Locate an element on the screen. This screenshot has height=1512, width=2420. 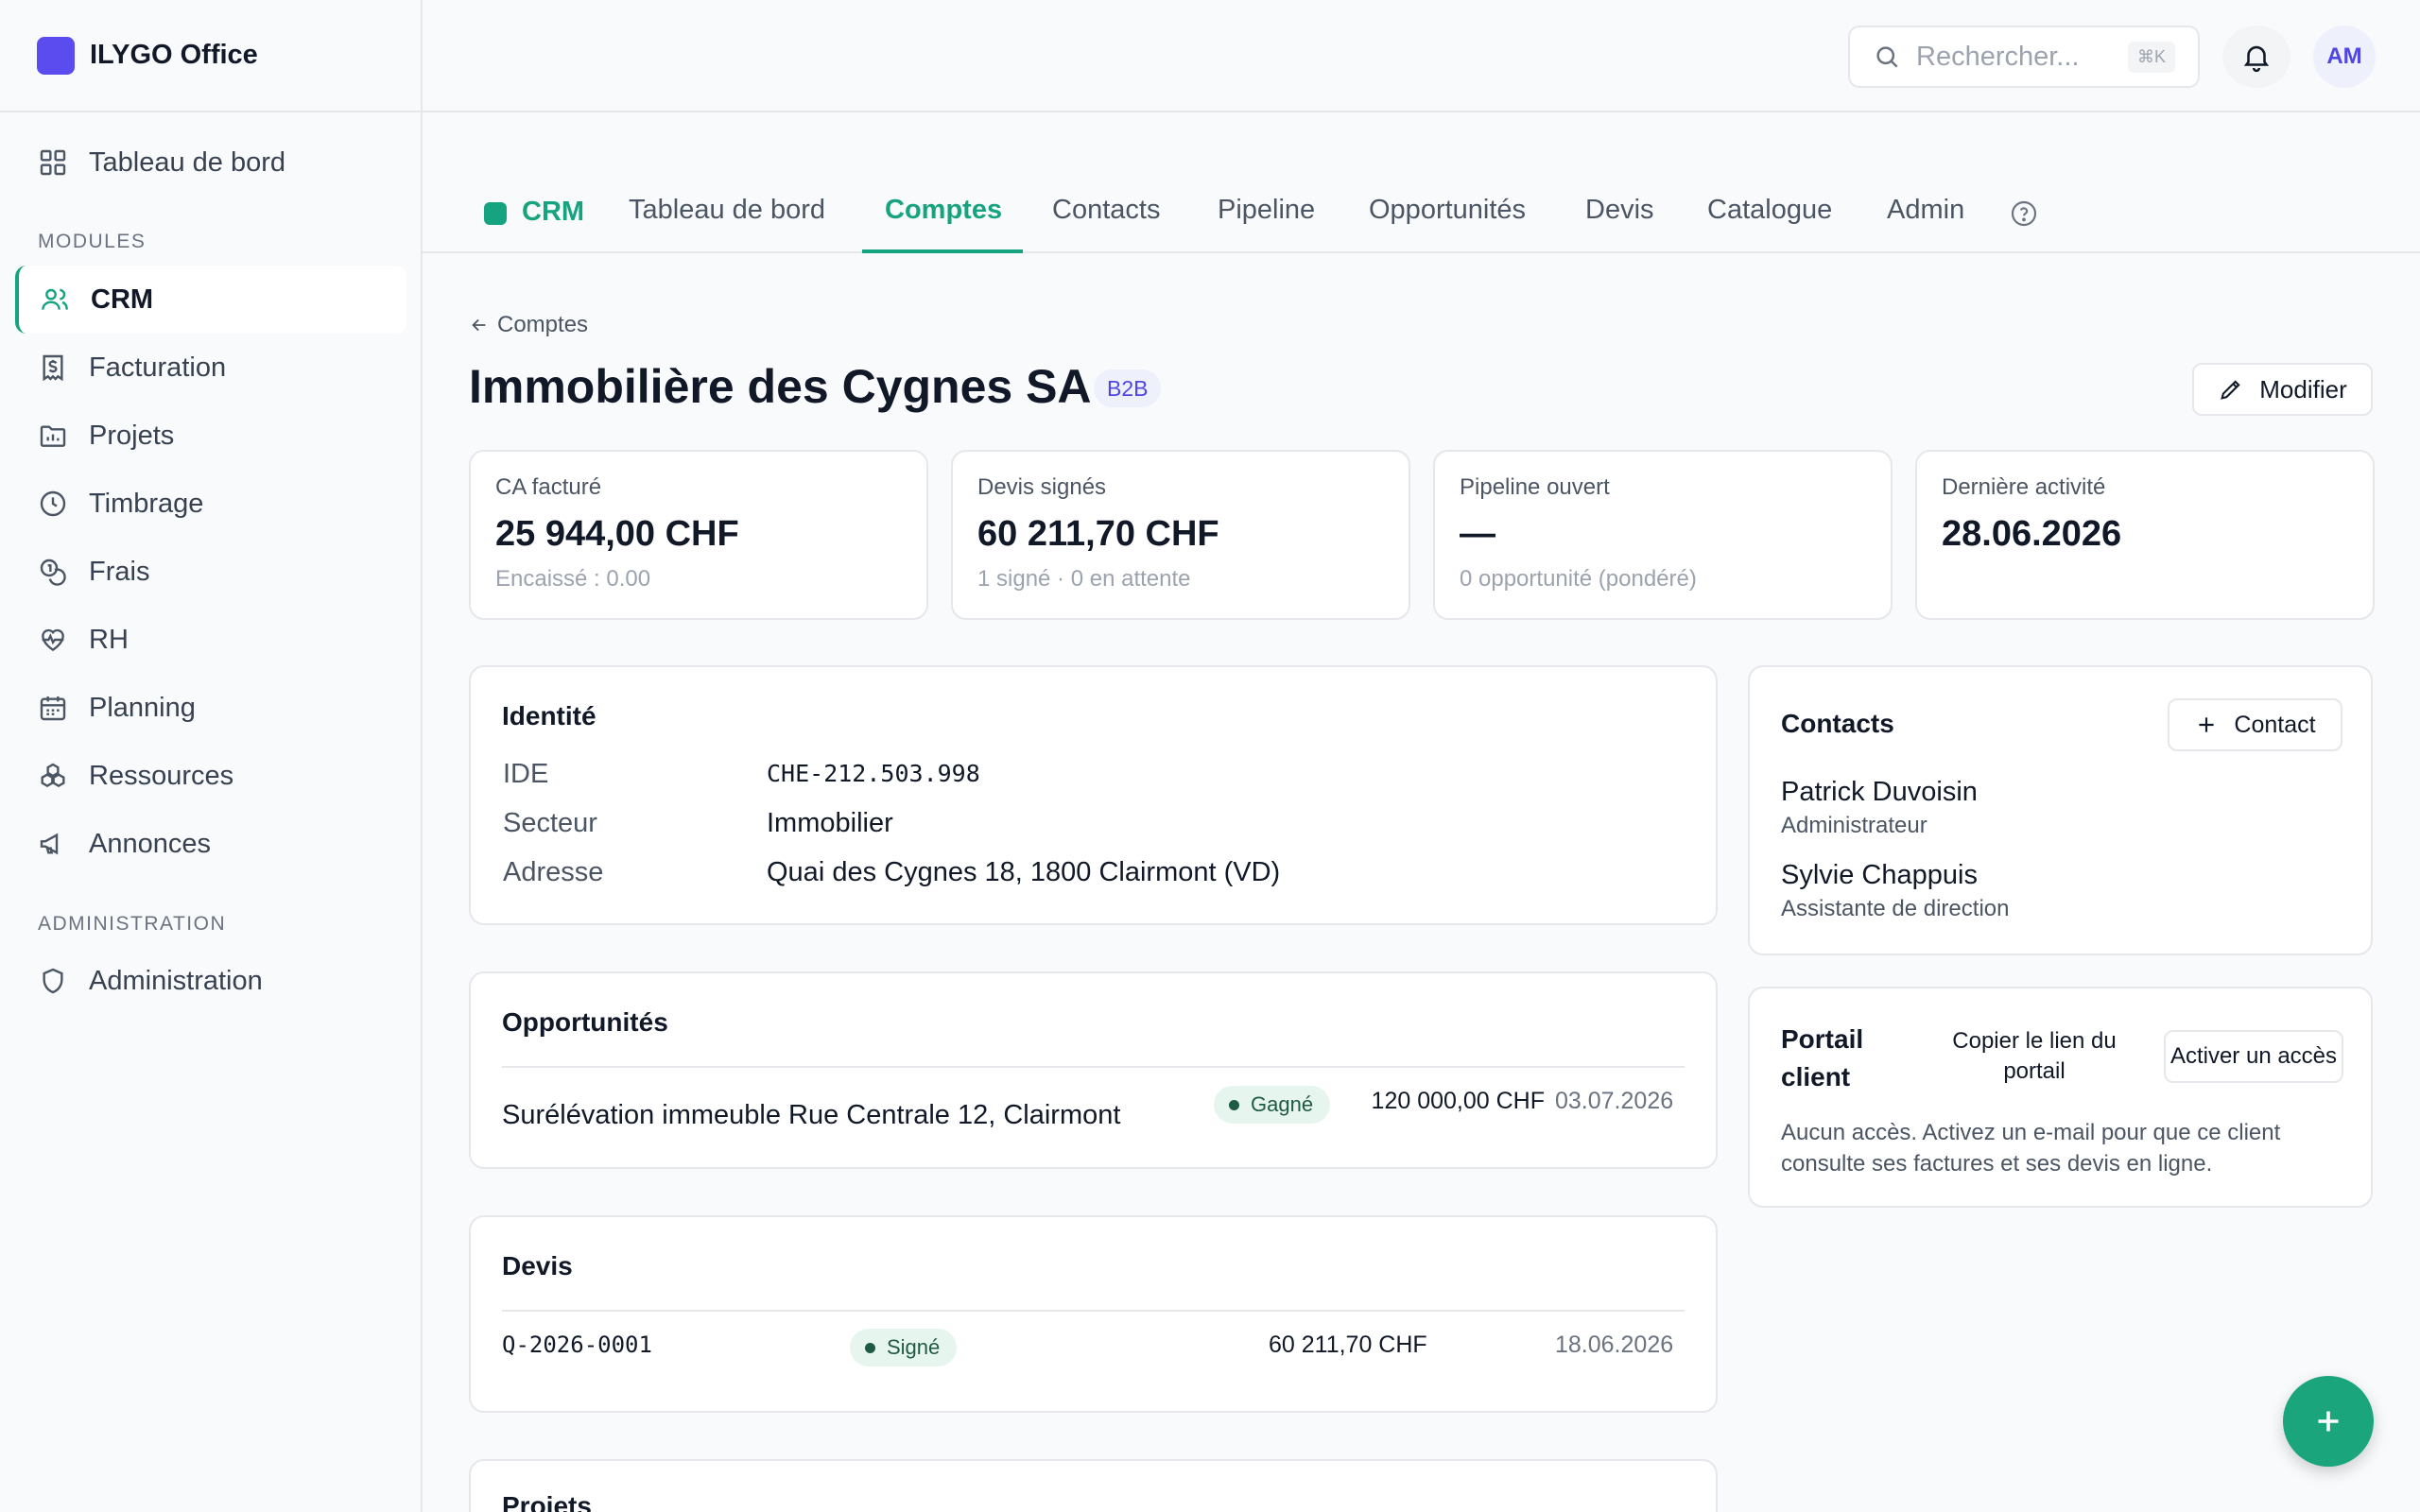
shield-icon is located at coordinates (53, 981).